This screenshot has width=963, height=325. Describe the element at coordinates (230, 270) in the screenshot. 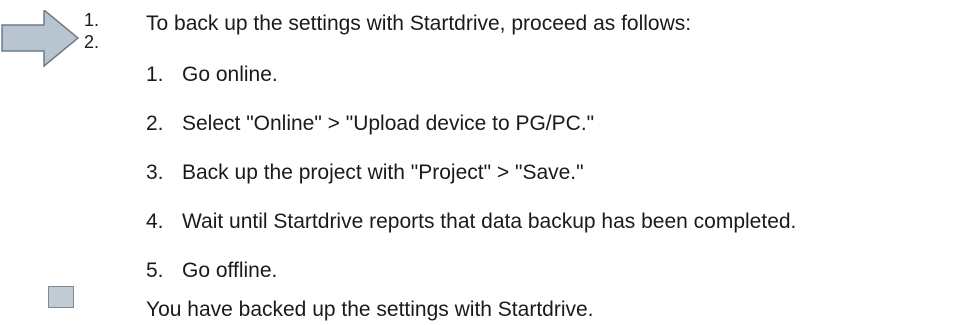

I see `step-text: Go offline.` at that location.